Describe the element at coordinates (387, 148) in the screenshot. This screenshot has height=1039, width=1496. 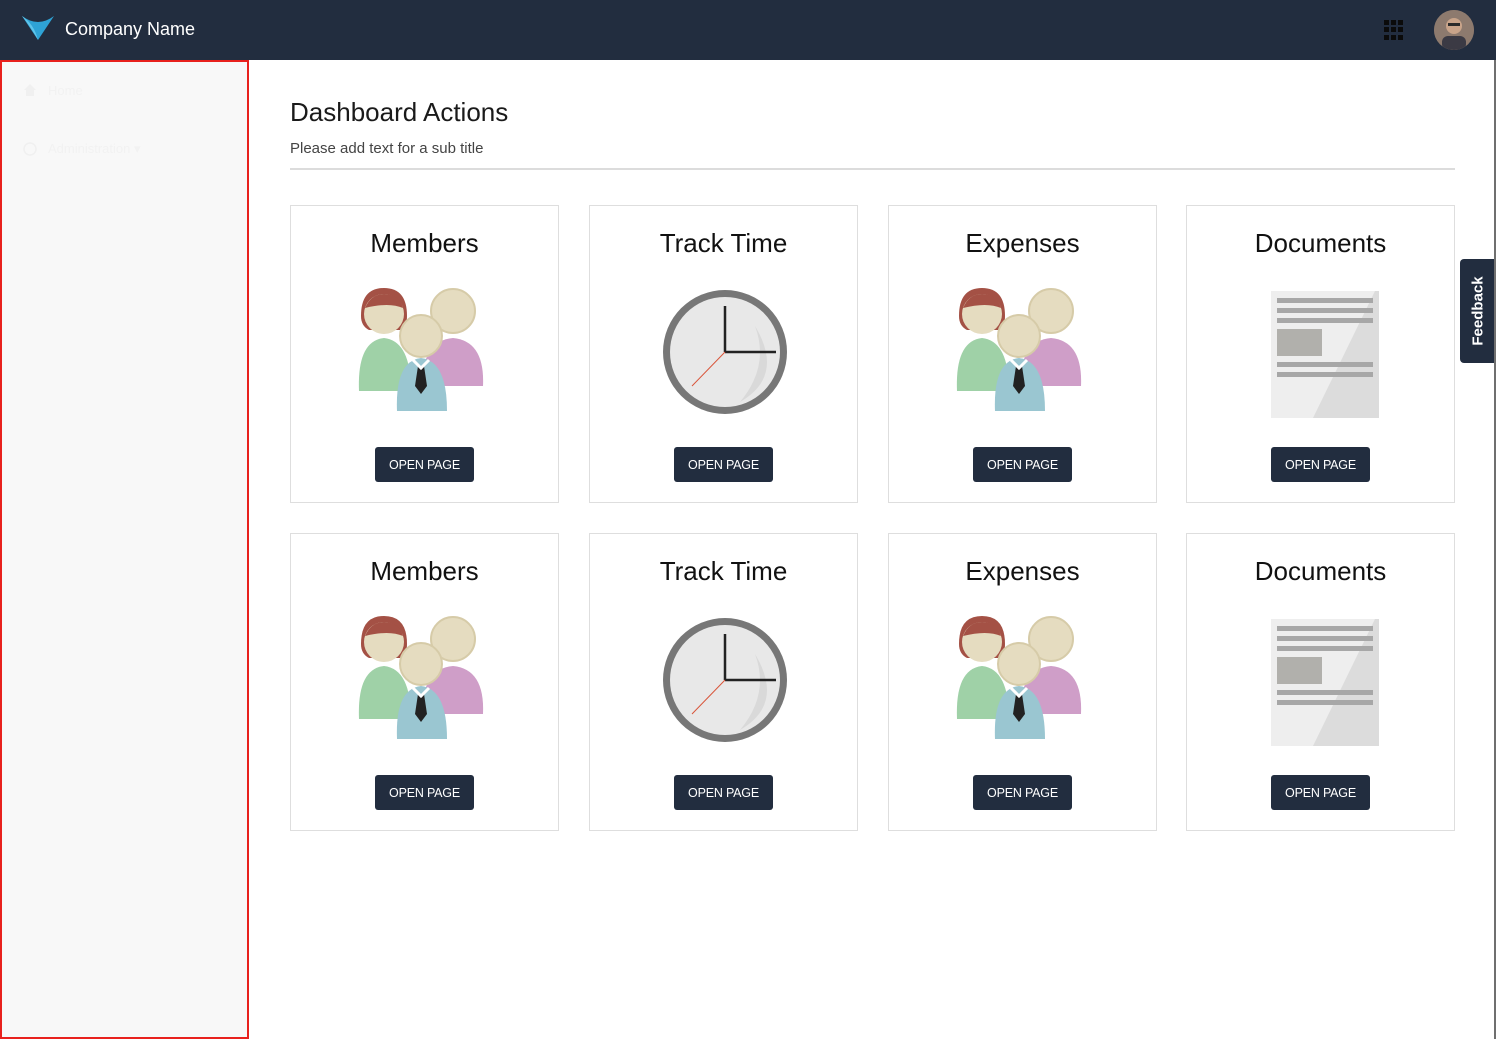
I see `page-subtitle: Please add text for a sub title` at that location.